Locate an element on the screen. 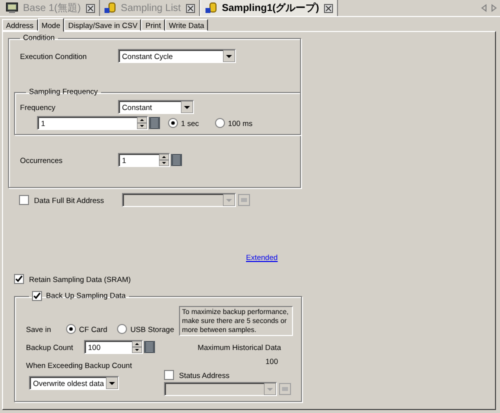  address-dropdown is located at coordinates (179, 200).